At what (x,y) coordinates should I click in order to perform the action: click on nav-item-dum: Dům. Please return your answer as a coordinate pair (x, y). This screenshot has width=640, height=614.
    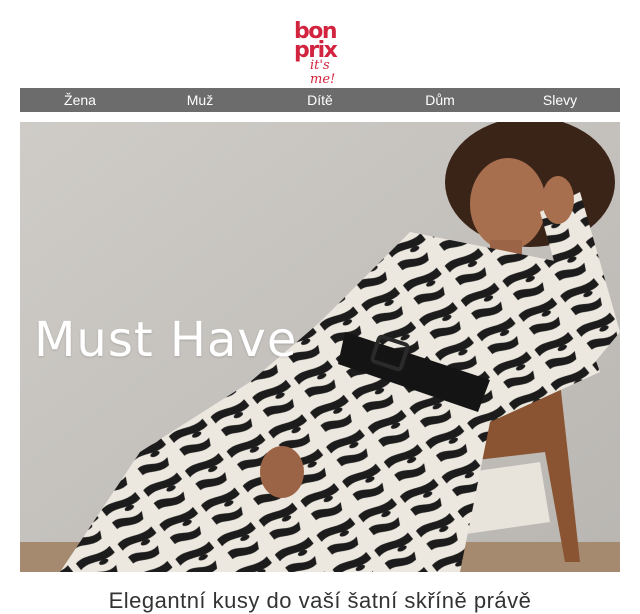
    Looking at the image, I should click on (440, 100).